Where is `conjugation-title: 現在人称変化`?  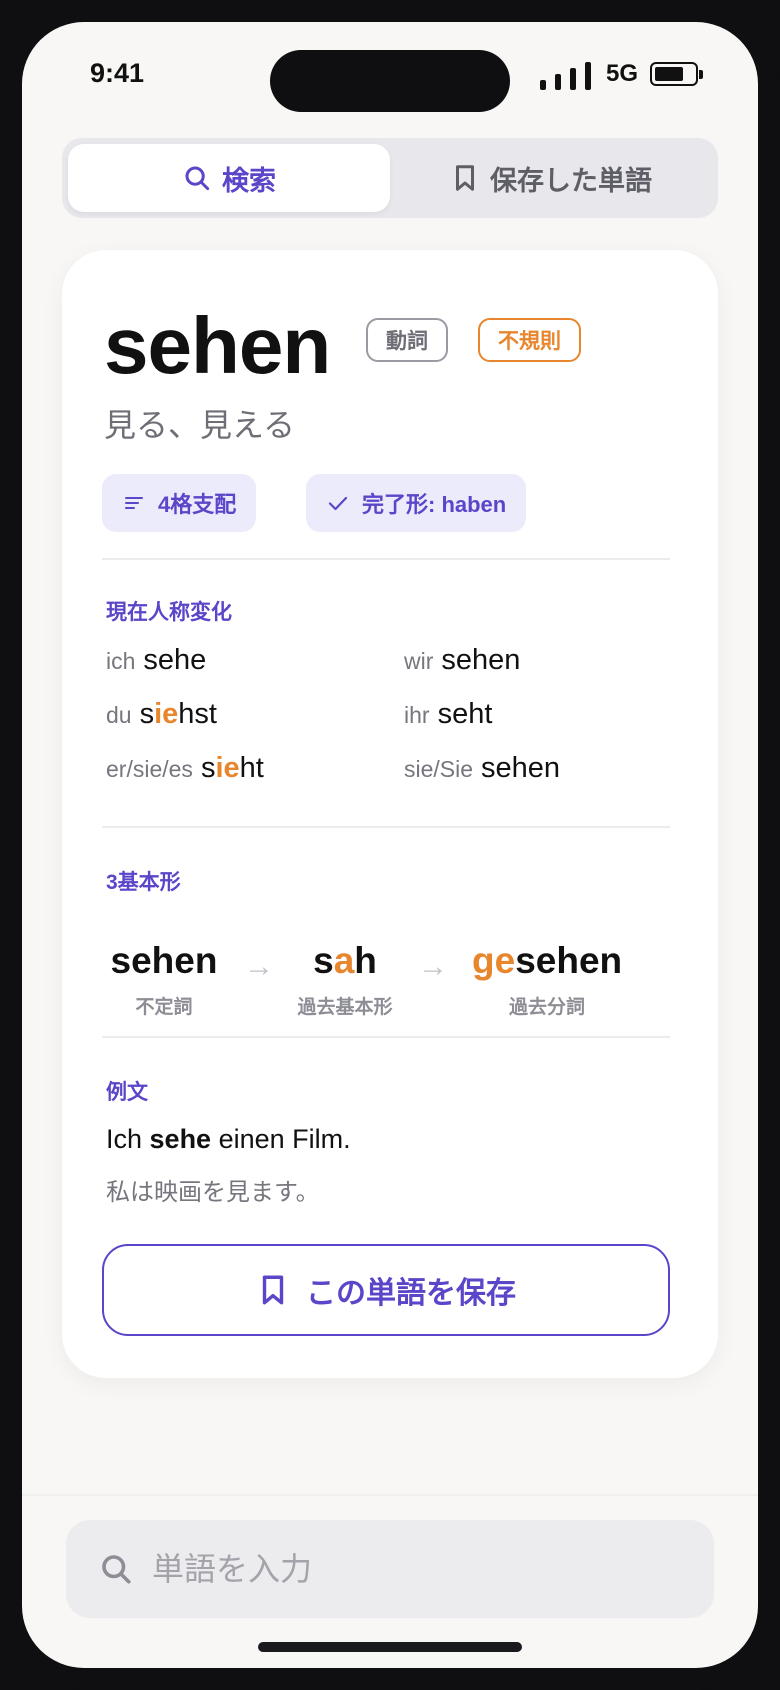
conjugation-title: 現在人称変化 is located at coordinates (169, 612).